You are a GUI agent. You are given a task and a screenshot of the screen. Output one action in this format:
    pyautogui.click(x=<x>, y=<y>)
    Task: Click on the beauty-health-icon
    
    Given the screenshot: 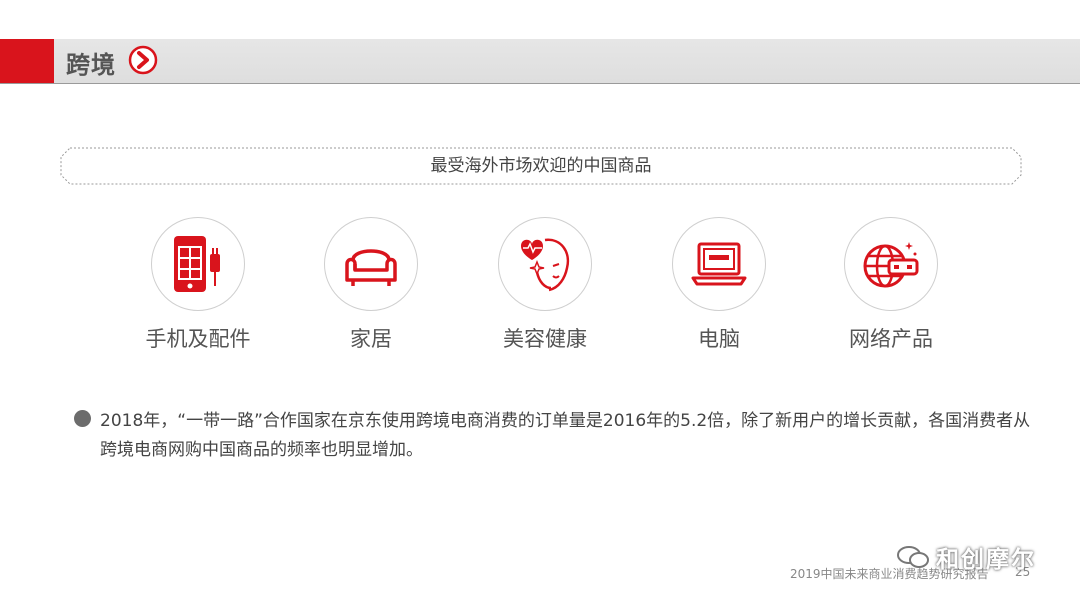 What is the action you would take?
    pyautogui.click(x=545, y=265)
    